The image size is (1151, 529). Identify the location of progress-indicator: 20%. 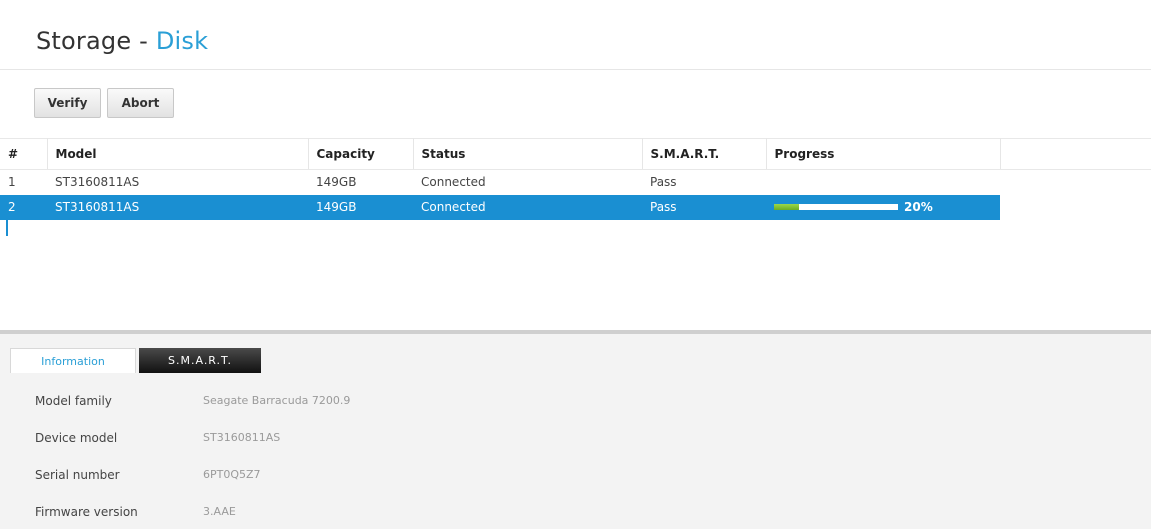
(887, 207).